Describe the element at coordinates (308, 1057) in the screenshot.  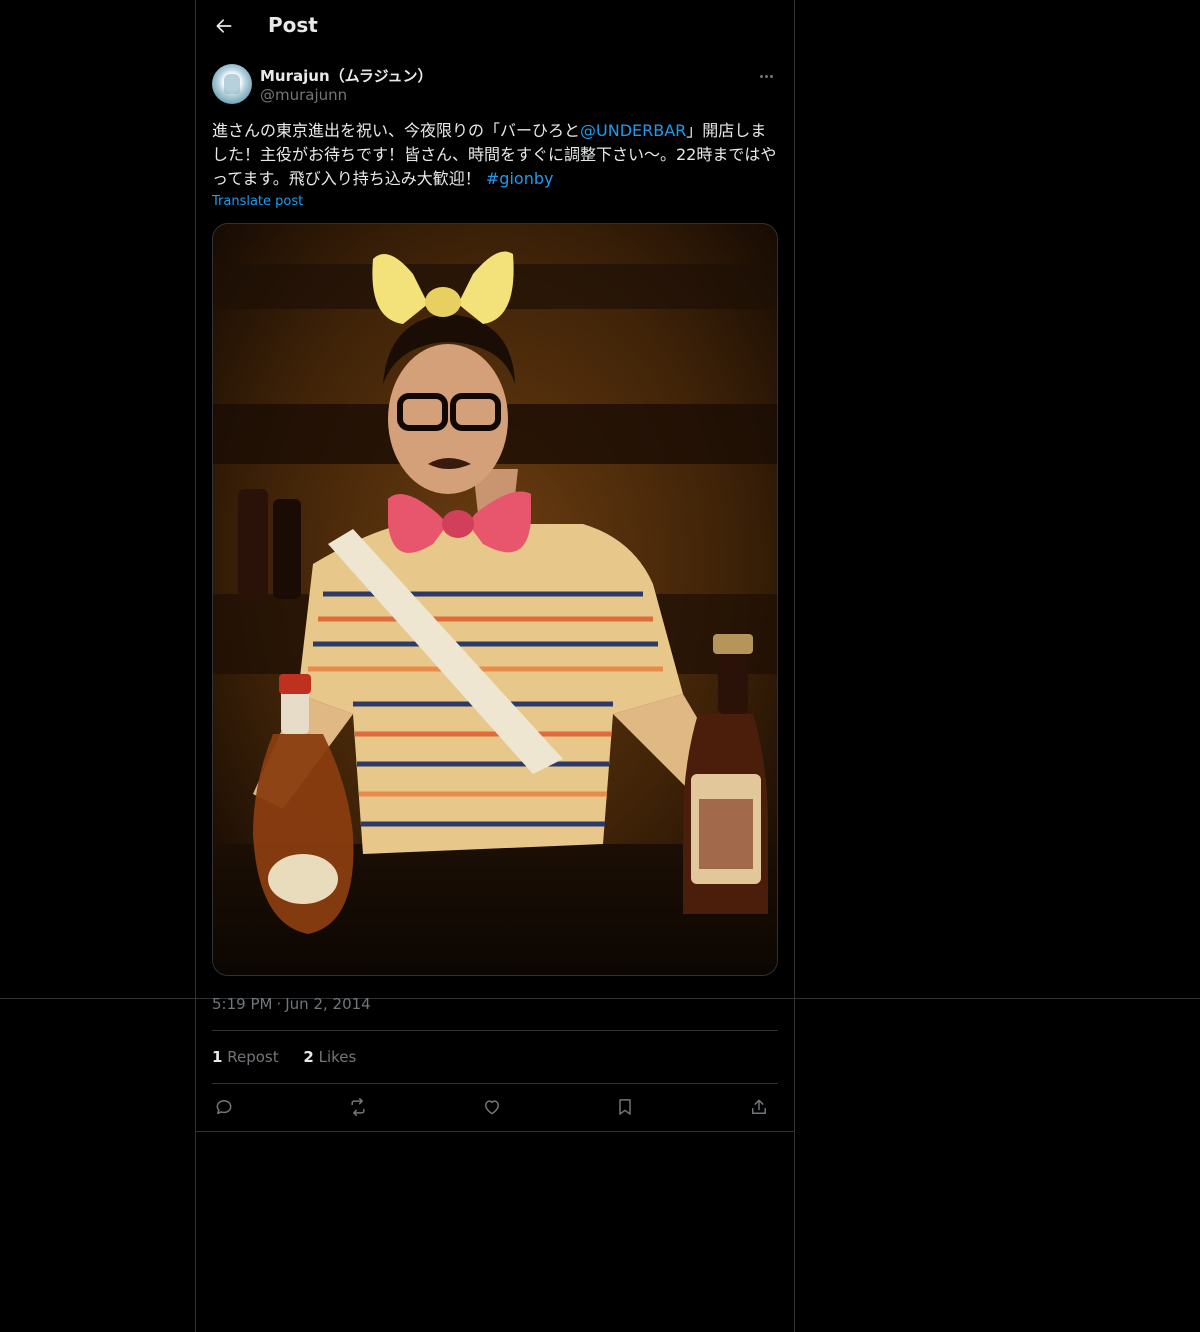
I see `like-count-number: 2` at that location.